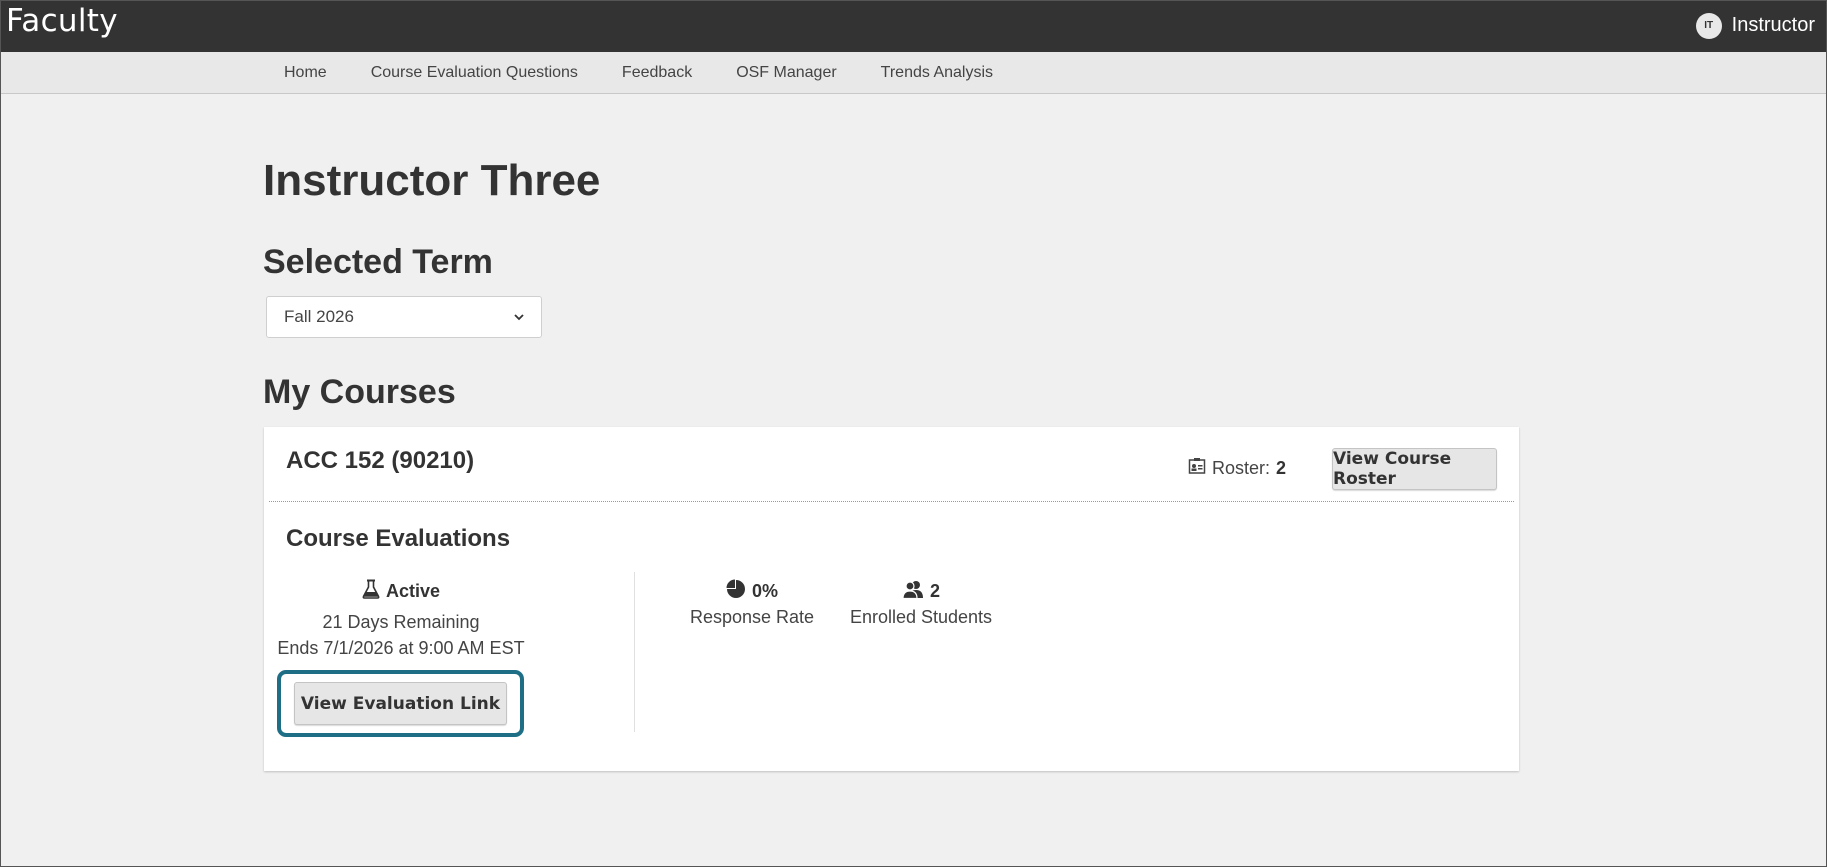  What do you see at coordinates (404, 317) in the screenshot?
I see `term-select: Fall 2026` at bounding box center [404, 317].